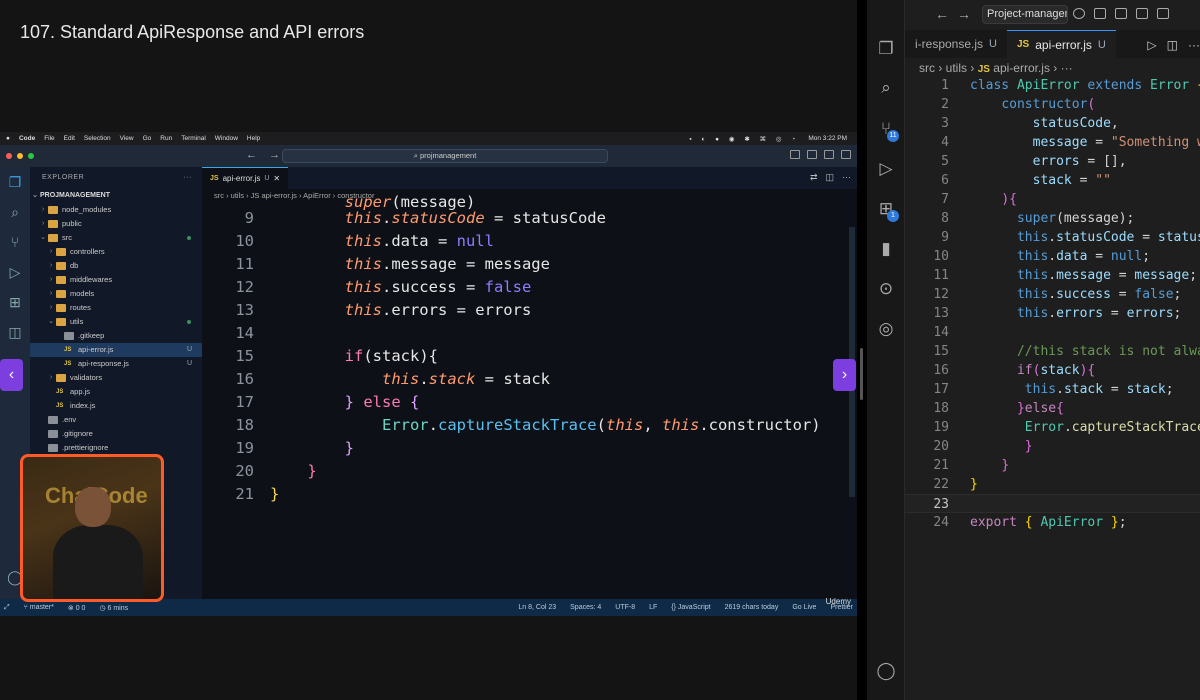 The width and height of the screenshot is (1200, 700). What do you see at coordinates (691, 607) in the screenshot?
I see `language-status: {} JavaScript` at bounding box center [691, 607].